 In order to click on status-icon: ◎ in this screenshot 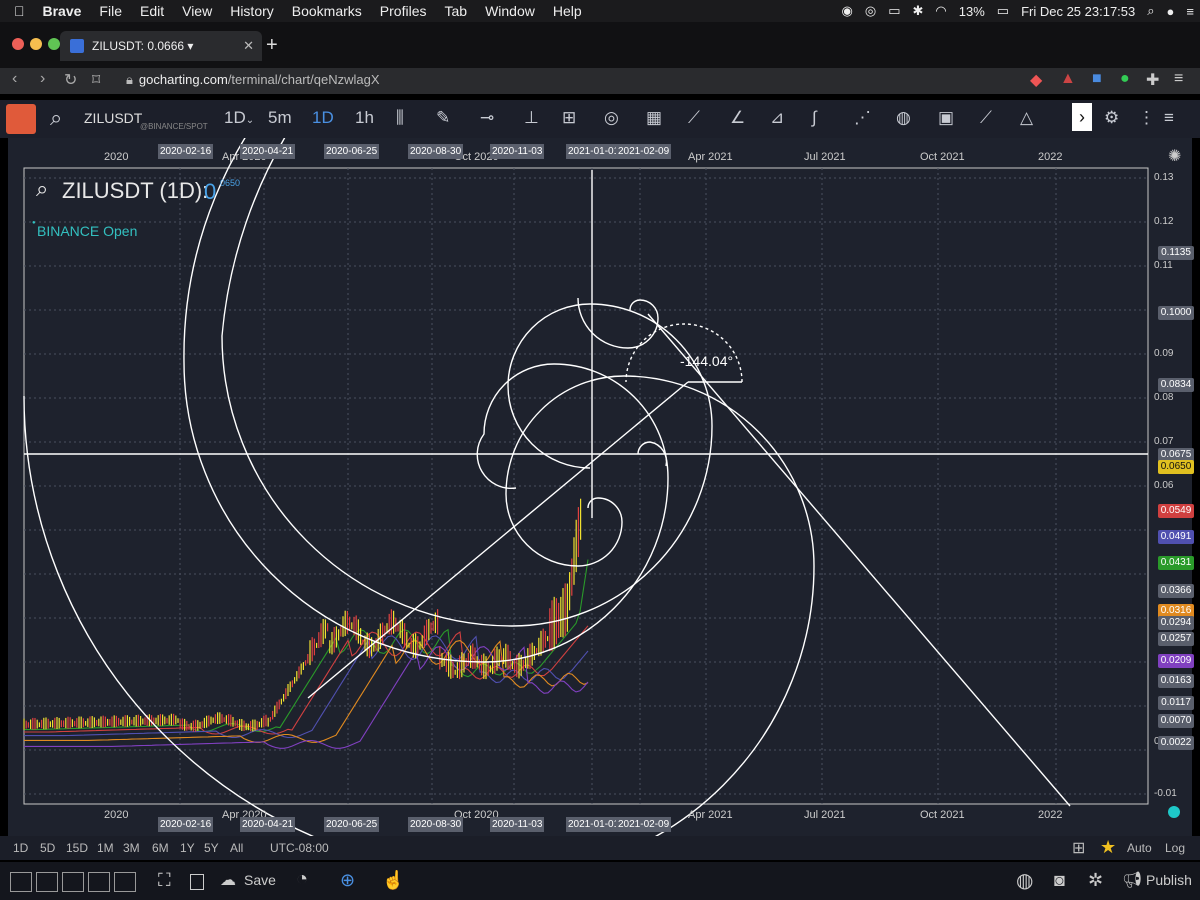, I will do `click(870, 11)`.